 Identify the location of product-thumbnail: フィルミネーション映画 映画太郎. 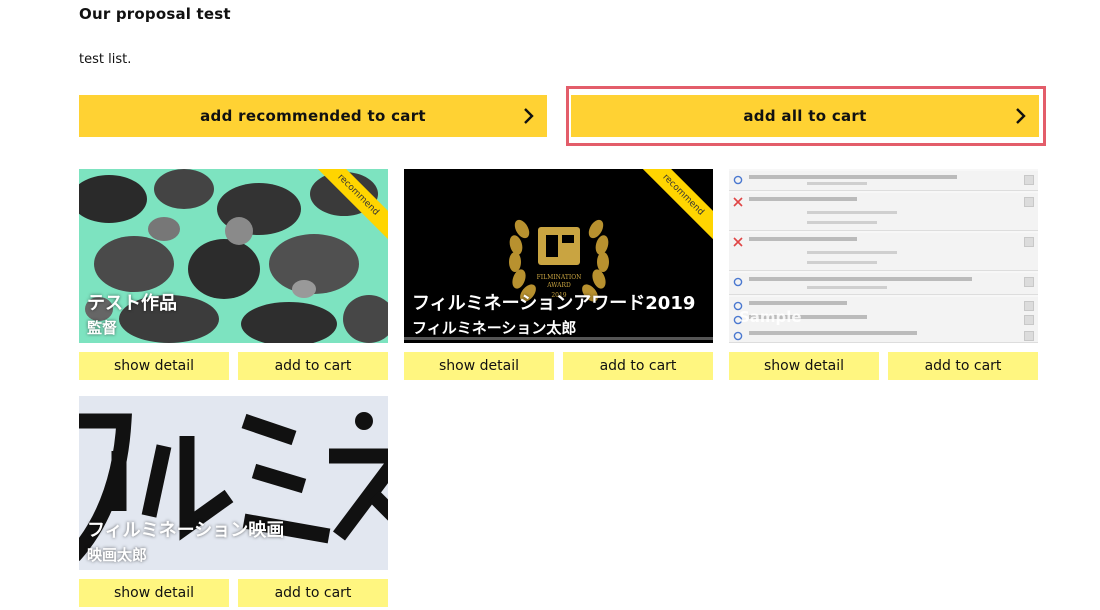
(233, 483).